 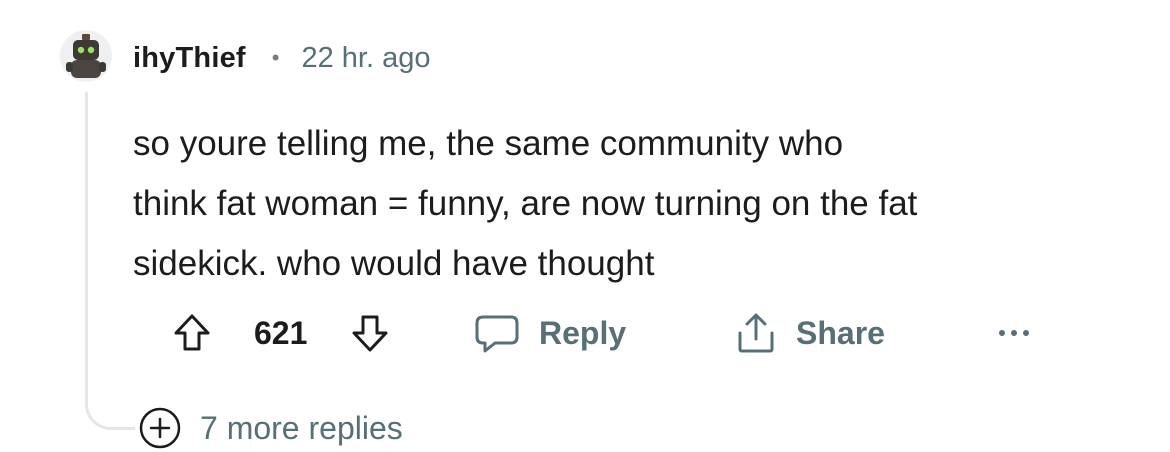 What do you see at coordinates (583, 332) in the screenshot?
I see `reply-label: Reply` at bounding box center [583, 332].